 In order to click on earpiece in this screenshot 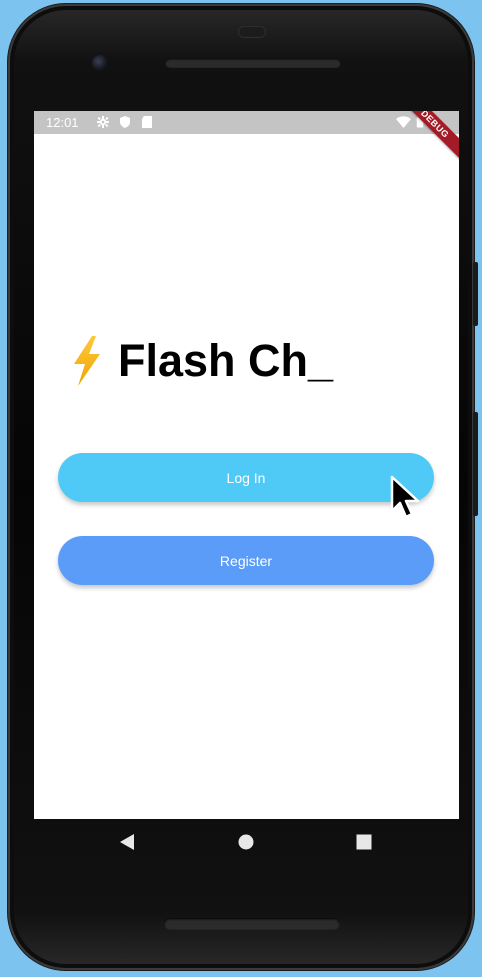, I will do `click(252, 32)`.